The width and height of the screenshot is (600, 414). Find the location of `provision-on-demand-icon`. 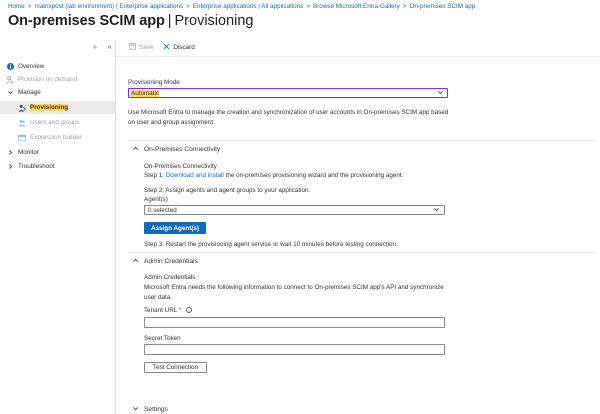

provision-on-demand-icon is located at coordinates (10, 79).